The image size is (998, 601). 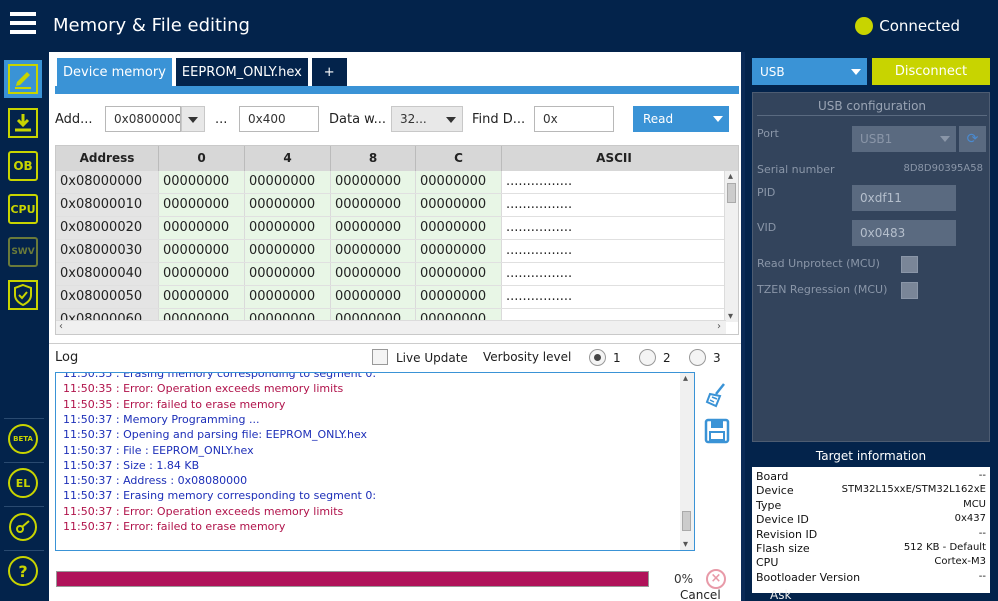 I want to click on cancel-icon: ×, so click(x=716, y=579).